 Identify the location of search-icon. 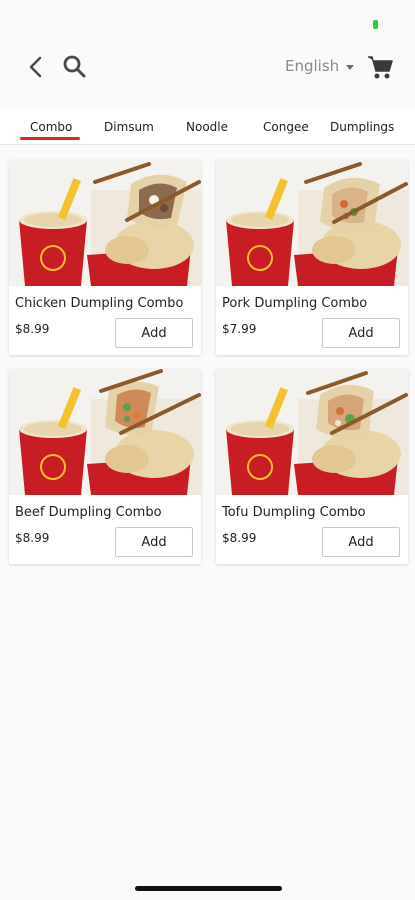
(75, 67).